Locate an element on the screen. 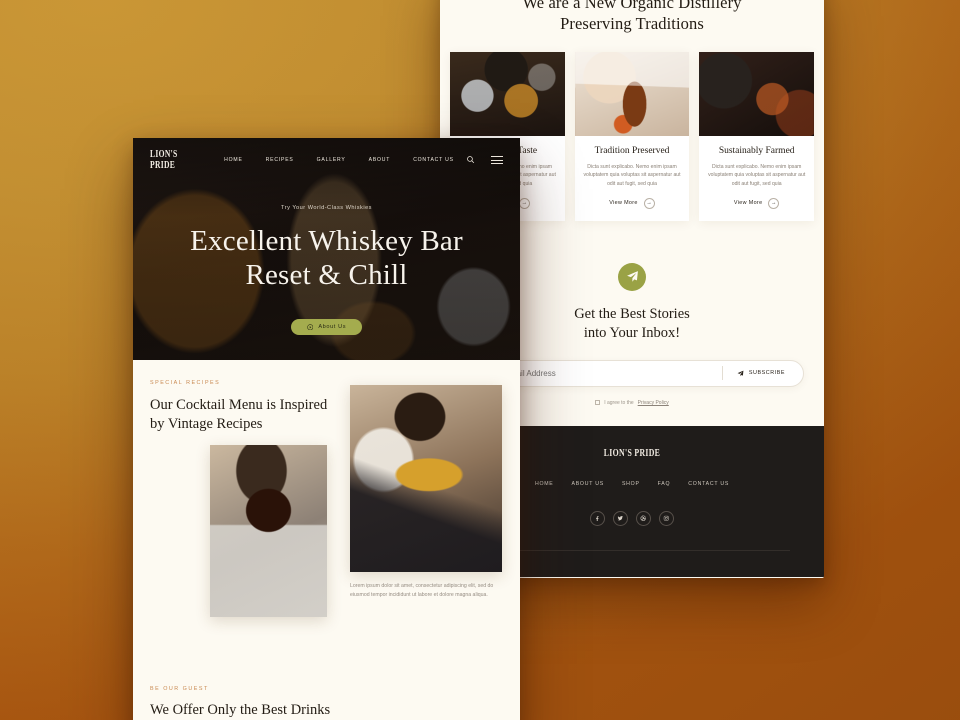 Image resolution: width=960 pixels, height=720 pixels. main-nav: HOME RECIPES GALLERY ABOUT CONTACT US is located at coordinates (339, 160).